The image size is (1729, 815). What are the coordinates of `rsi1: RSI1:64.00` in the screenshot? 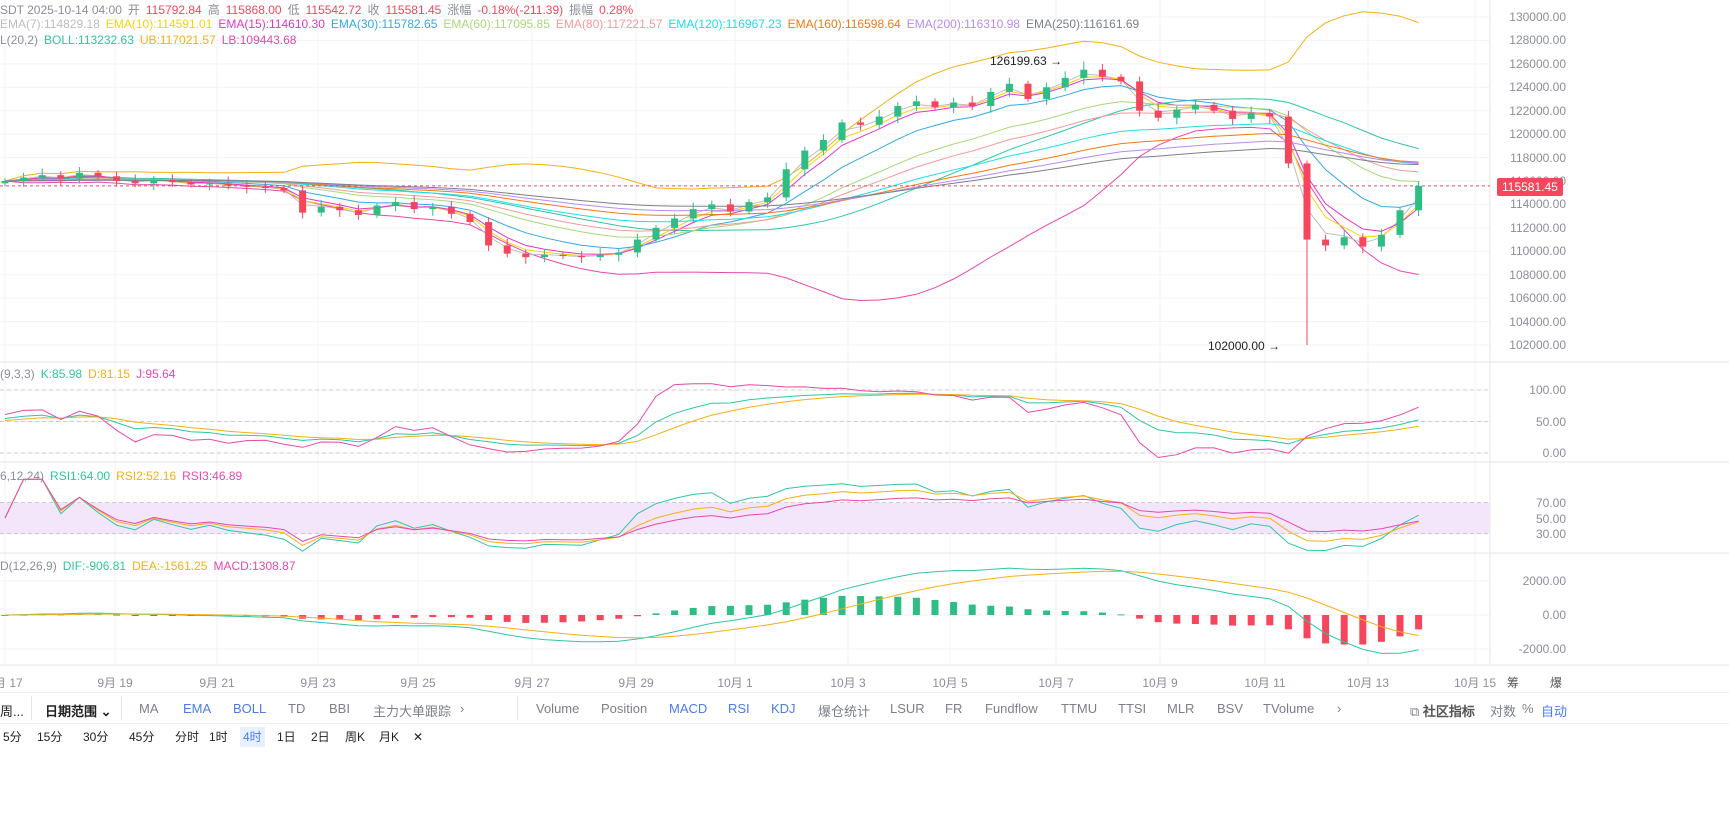 It's located at (80, 476).